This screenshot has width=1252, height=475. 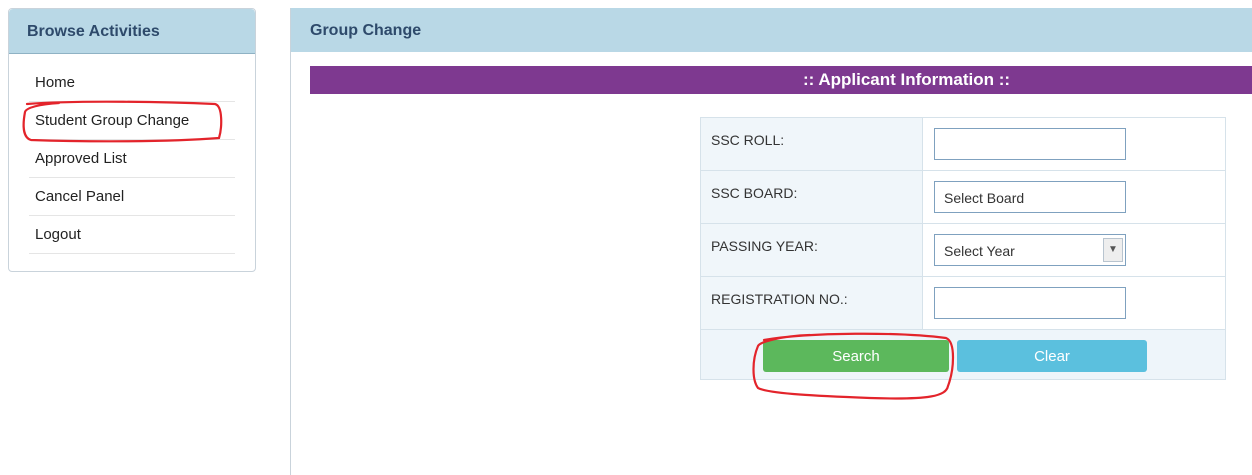 I want to click on sidebar-item-cancel-panel: Cancel Panel, so click(x=132, y=197).